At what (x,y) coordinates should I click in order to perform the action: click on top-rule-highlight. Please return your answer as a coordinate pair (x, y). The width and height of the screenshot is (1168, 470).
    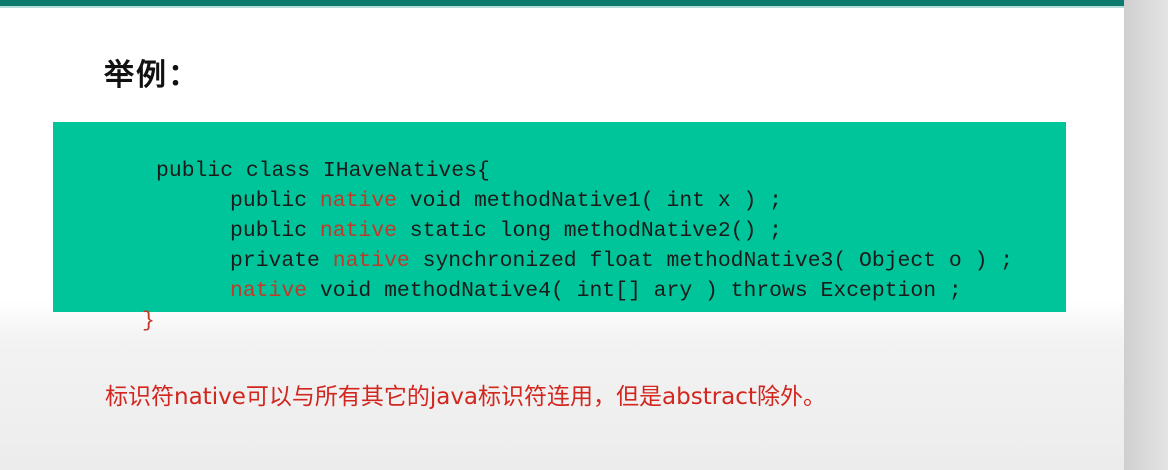
    Looking at the image, I should click on (562, 7).